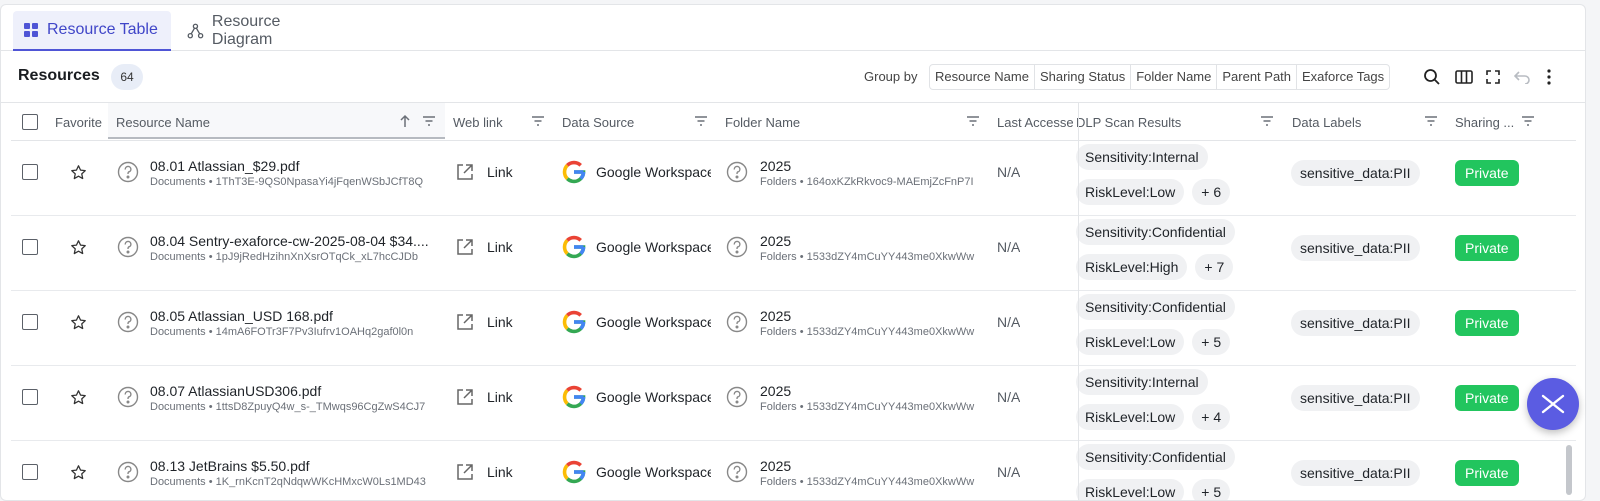 This screenshot has width=1600, height=501. Describe the element at coordinates (1211, 192) in the screenshot. I see `dlp-more-tag: + 6` at that location.